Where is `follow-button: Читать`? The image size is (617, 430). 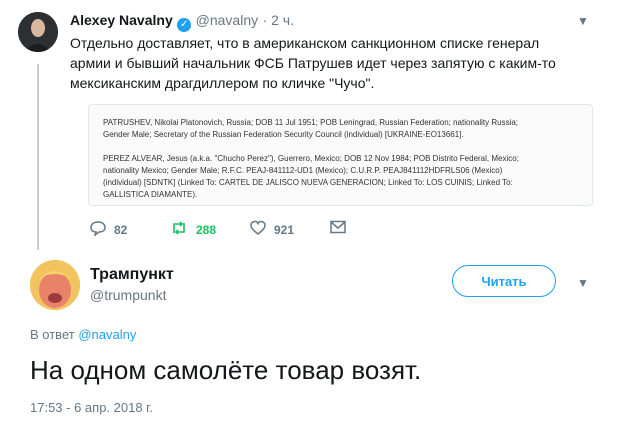 follow-button: Читать is located at coordinates (504, 281).